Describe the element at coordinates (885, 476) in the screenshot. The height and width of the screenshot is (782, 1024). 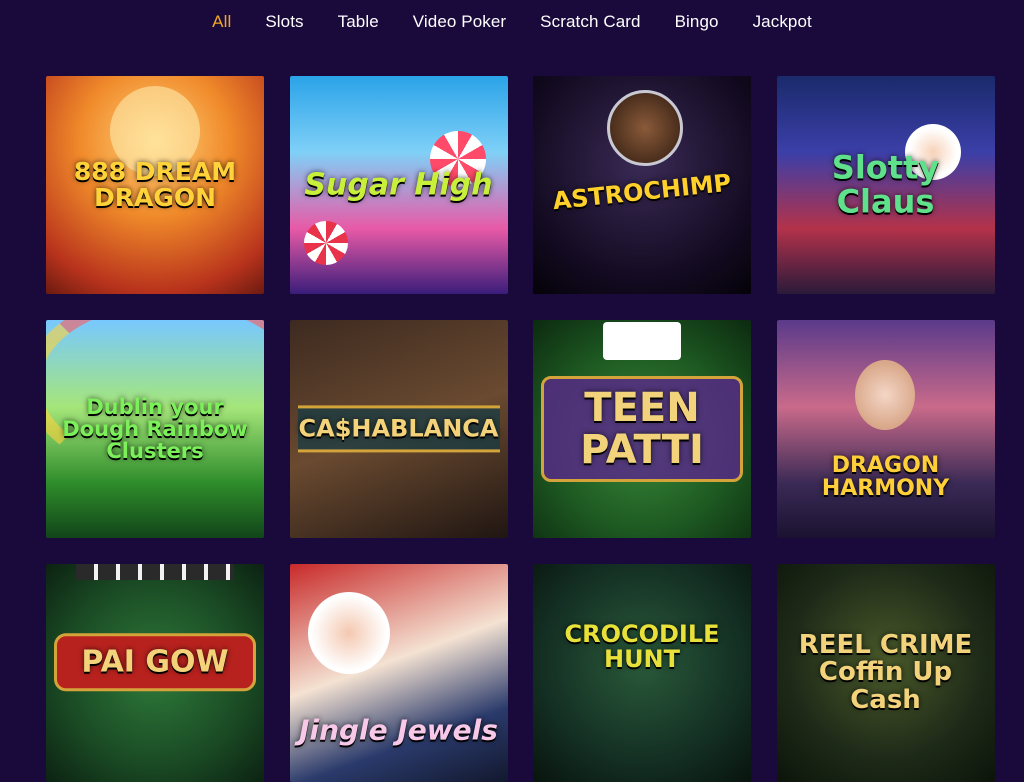
I see `game-title: DRAGON HARMONY` at that location.